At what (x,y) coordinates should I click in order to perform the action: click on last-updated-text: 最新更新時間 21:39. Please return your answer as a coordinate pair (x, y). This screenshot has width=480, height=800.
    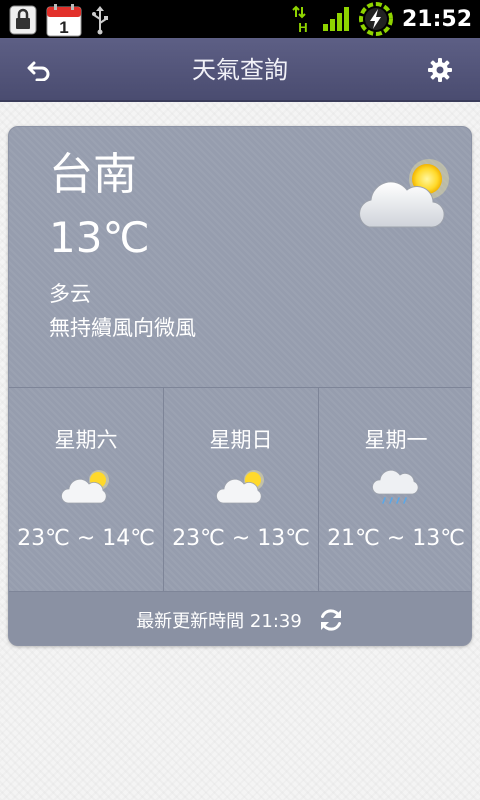
    Looking at the image, I should click on (219, 621).